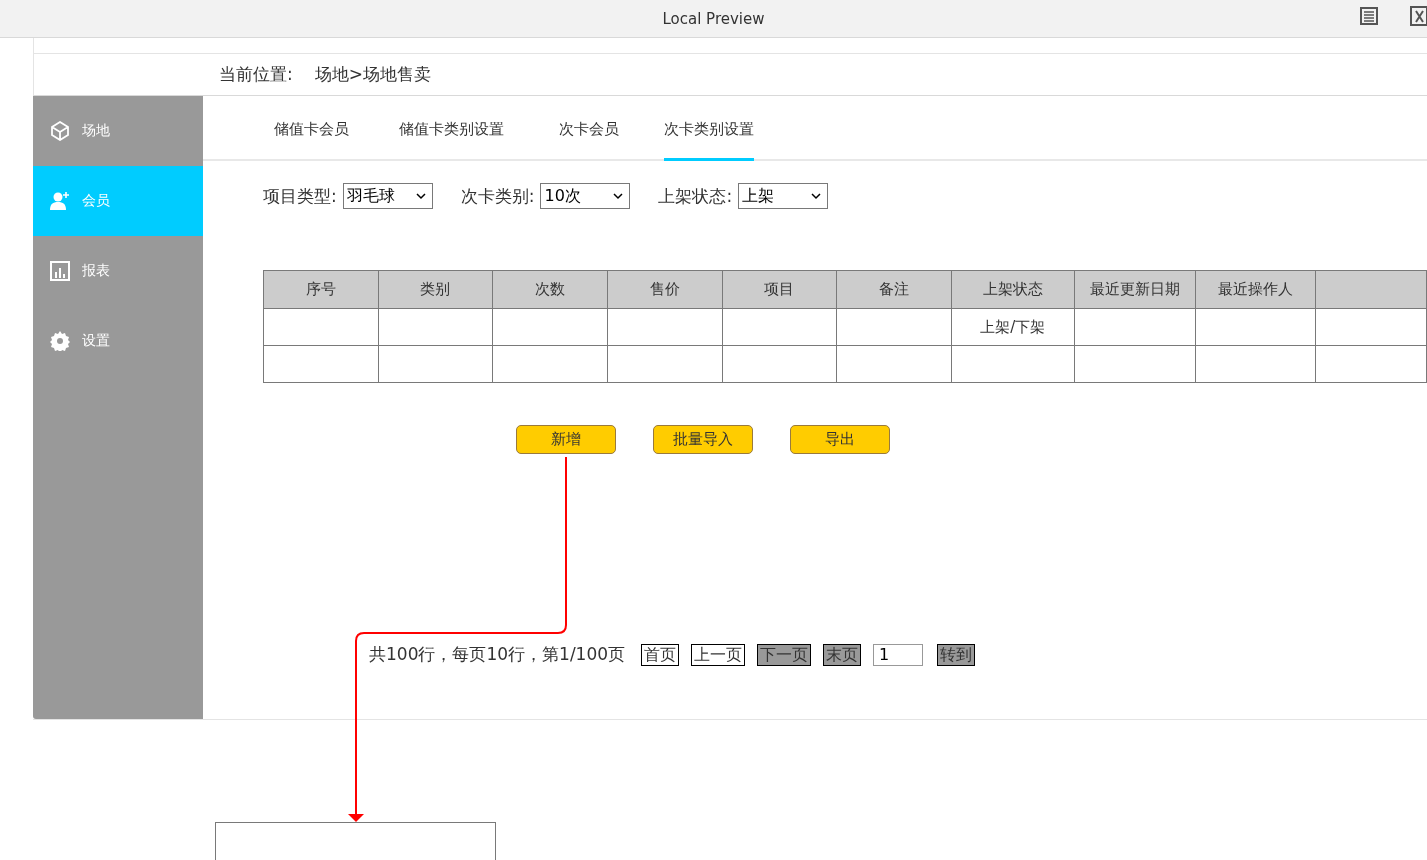  Describe the element at coordinates (665, 289) in the screenshot. I see `column-header: 售价` at that location.